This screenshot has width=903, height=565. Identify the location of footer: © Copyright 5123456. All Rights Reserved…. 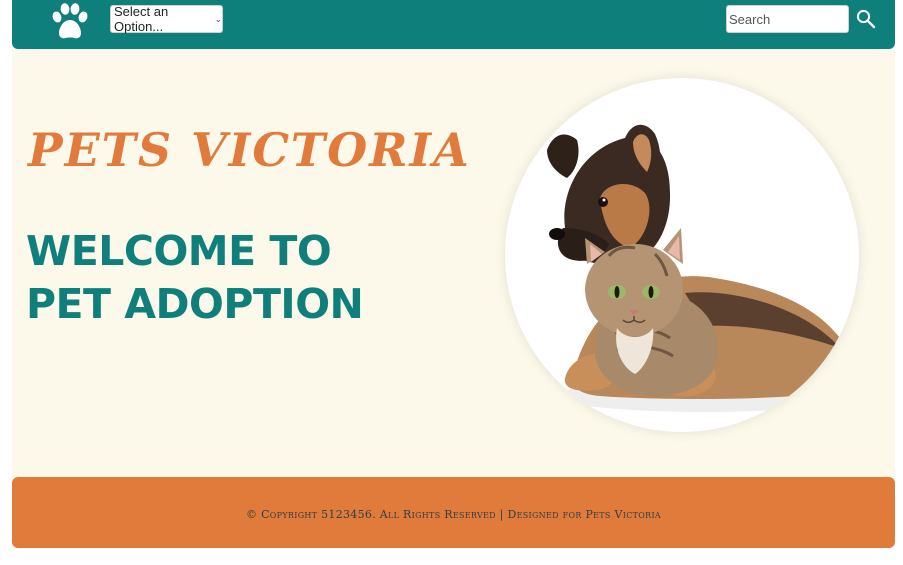
(453, 512).